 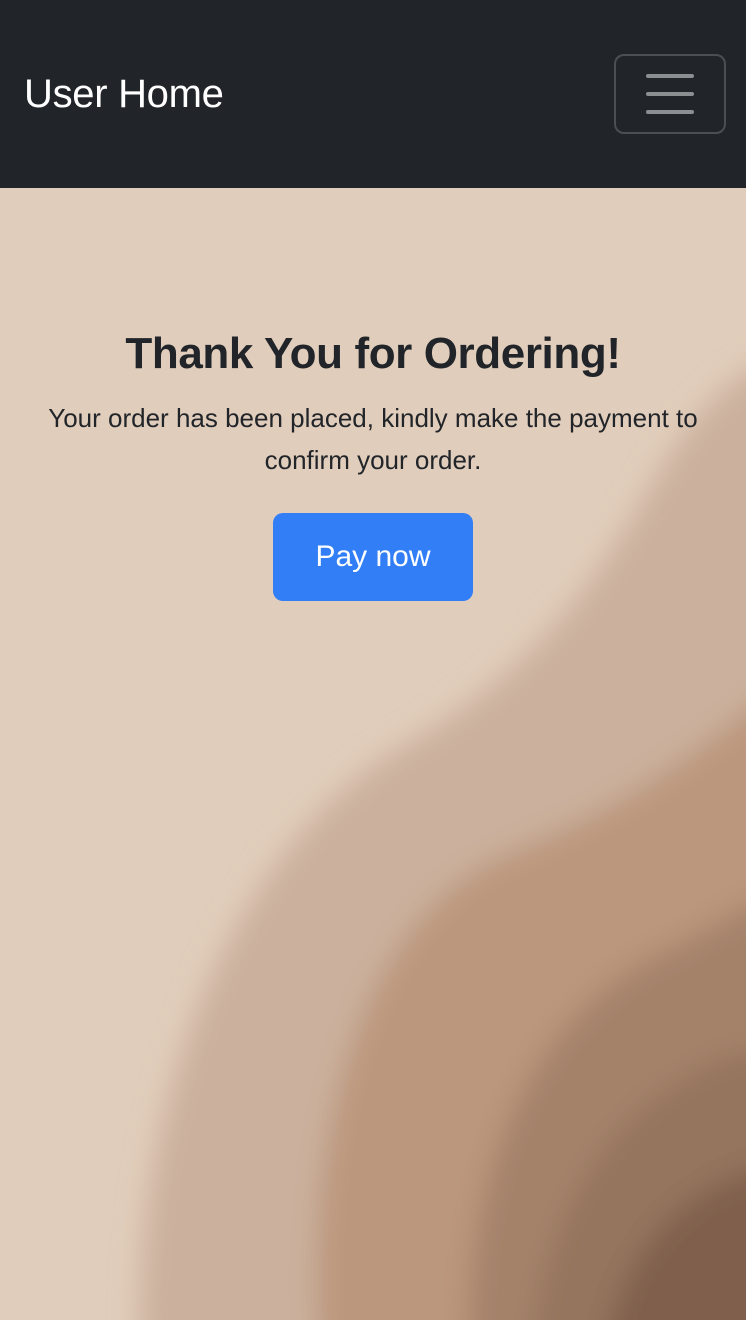 I want to click on hamburger-menu-icon, so click(x=670, y=76).